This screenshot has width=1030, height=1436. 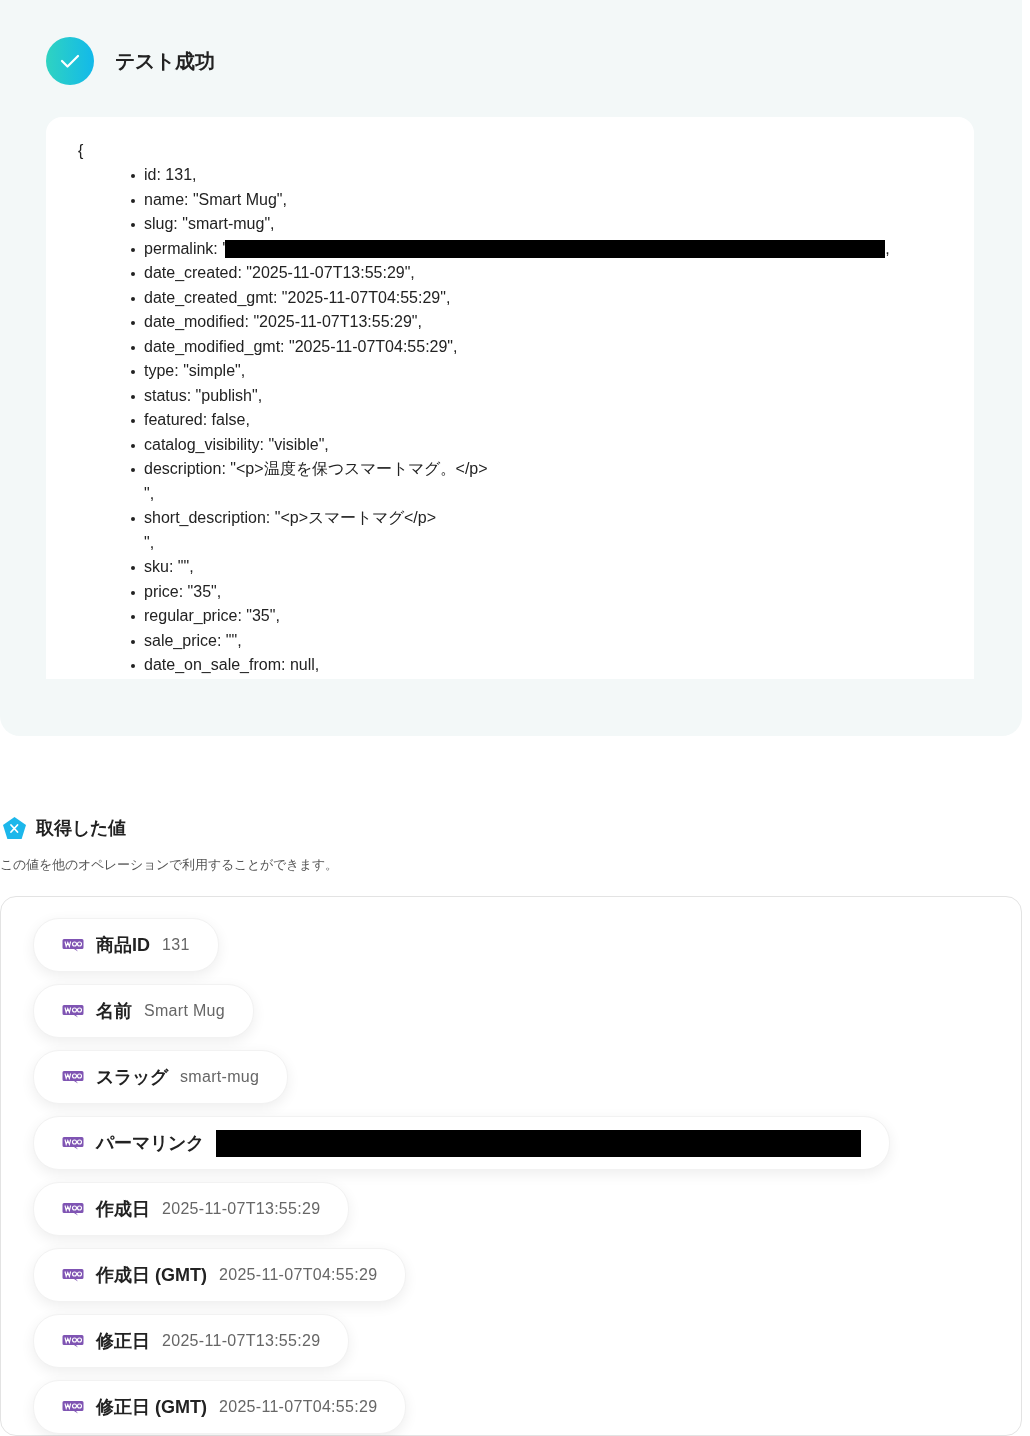 What do you see at coordinates (14, 828) in the screenshot?
I see `pentagon-x-icon` at bounding box center [14, 828].